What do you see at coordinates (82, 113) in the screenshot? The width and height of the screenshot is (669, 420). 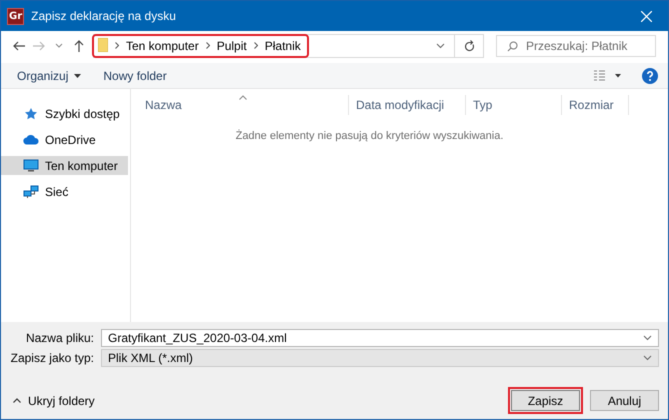 I see `sidebar-item-label: Szybki dostęp` at bounding box center [82, 113].